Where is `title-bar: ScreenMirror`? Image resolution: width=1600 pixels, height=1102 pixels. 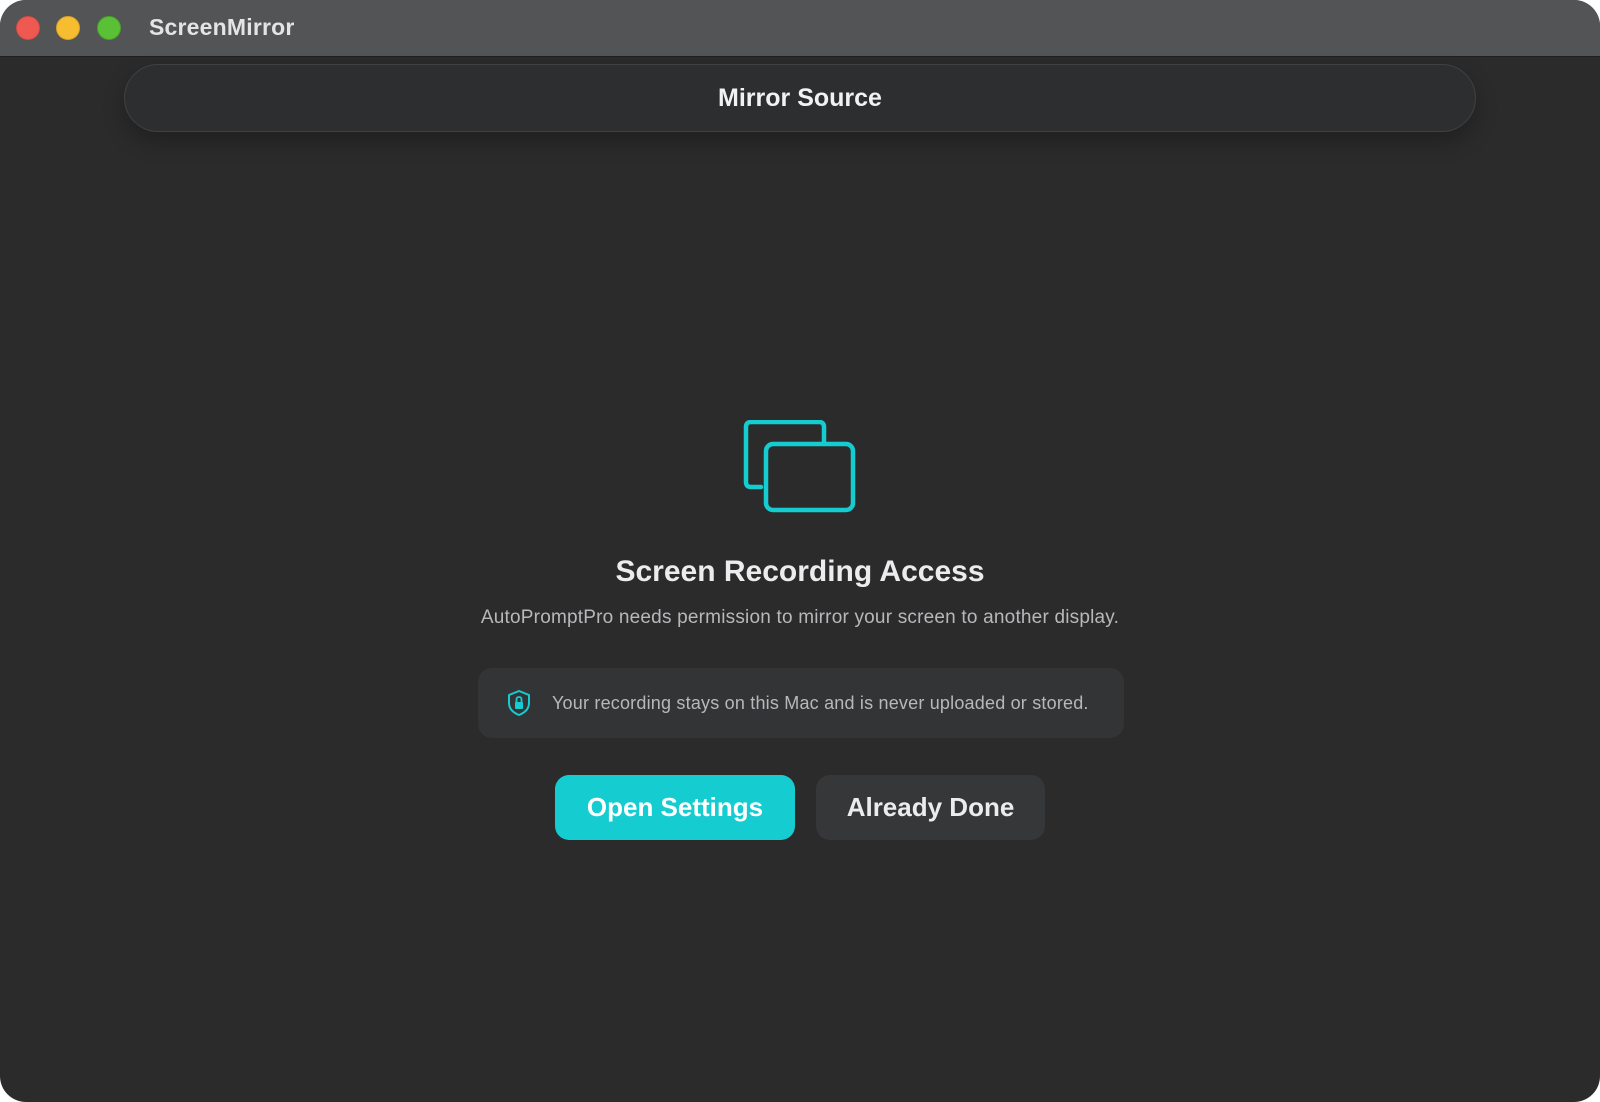 title-bar: ScreenMirror is located at coordinates (800, 28).